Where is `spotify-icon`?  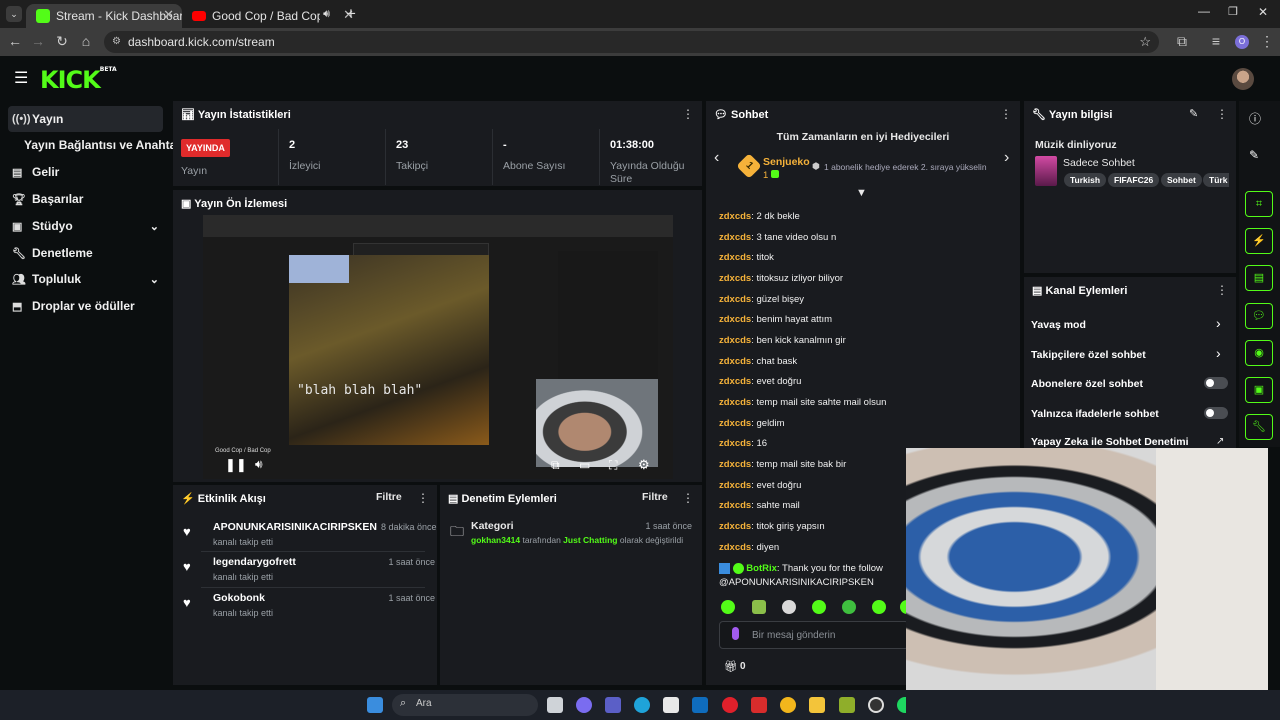
spotify-icon is located at coordinates (901, 705).